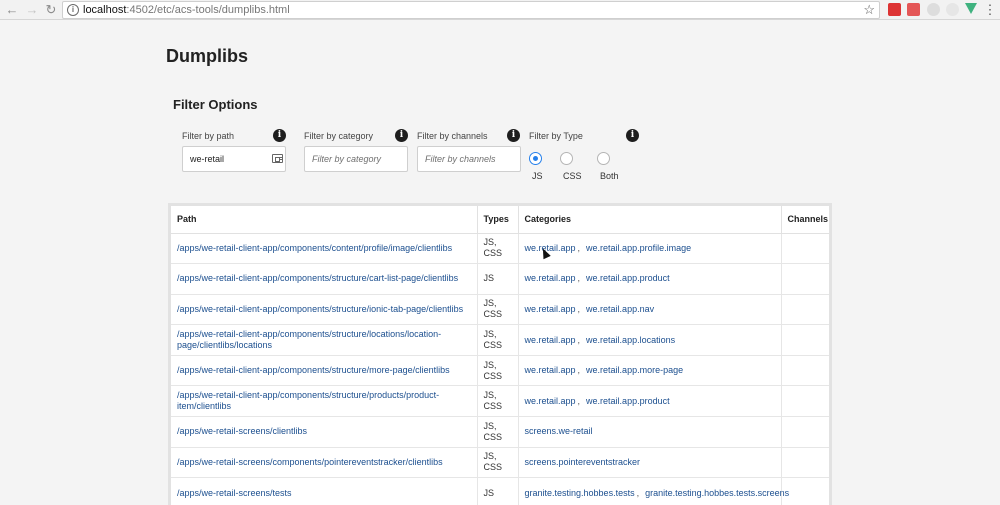  What do you see at coordinates (215, 104) in the screenshot?
I see `filter-options-heading: Filter Options` at bounding box center [215, 104].